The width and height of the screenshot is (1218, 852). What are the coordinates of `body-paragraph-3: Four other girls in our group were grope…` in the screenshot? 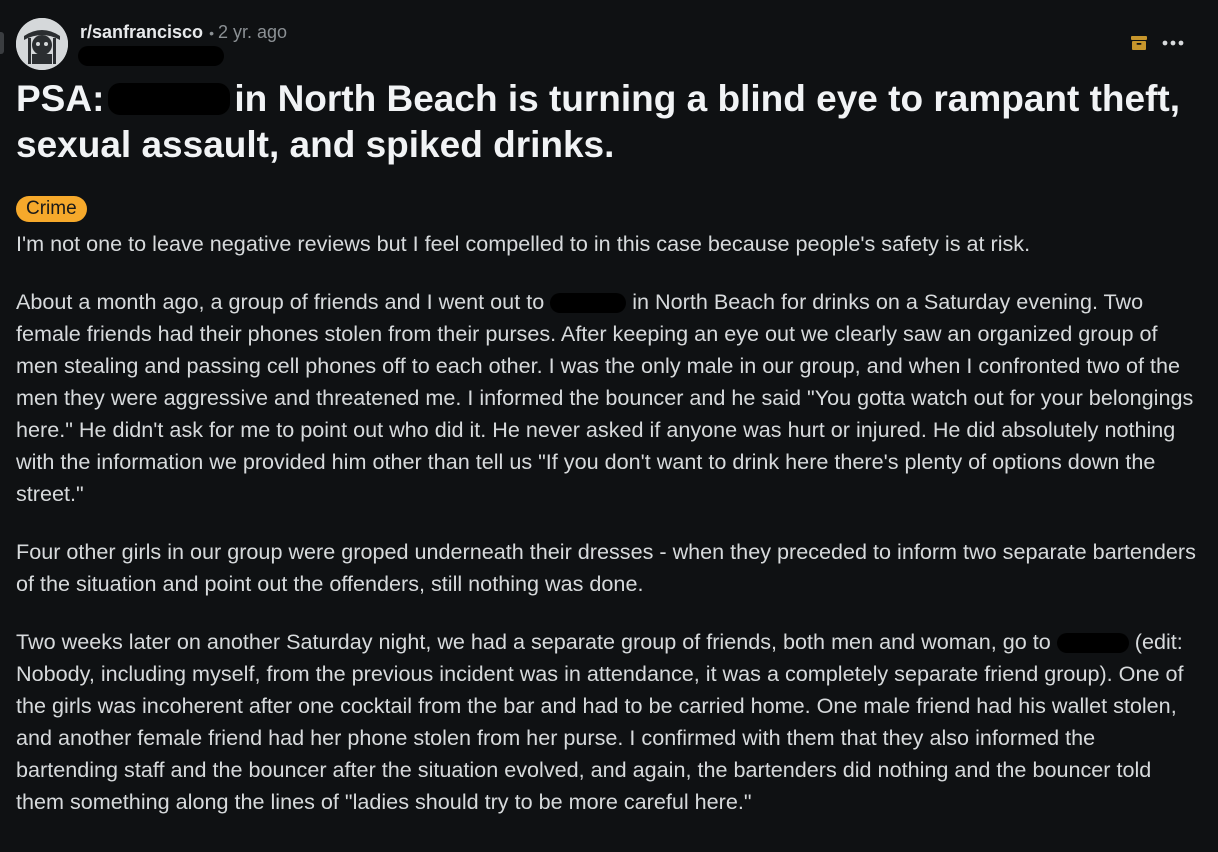 It's located at (606, 567).